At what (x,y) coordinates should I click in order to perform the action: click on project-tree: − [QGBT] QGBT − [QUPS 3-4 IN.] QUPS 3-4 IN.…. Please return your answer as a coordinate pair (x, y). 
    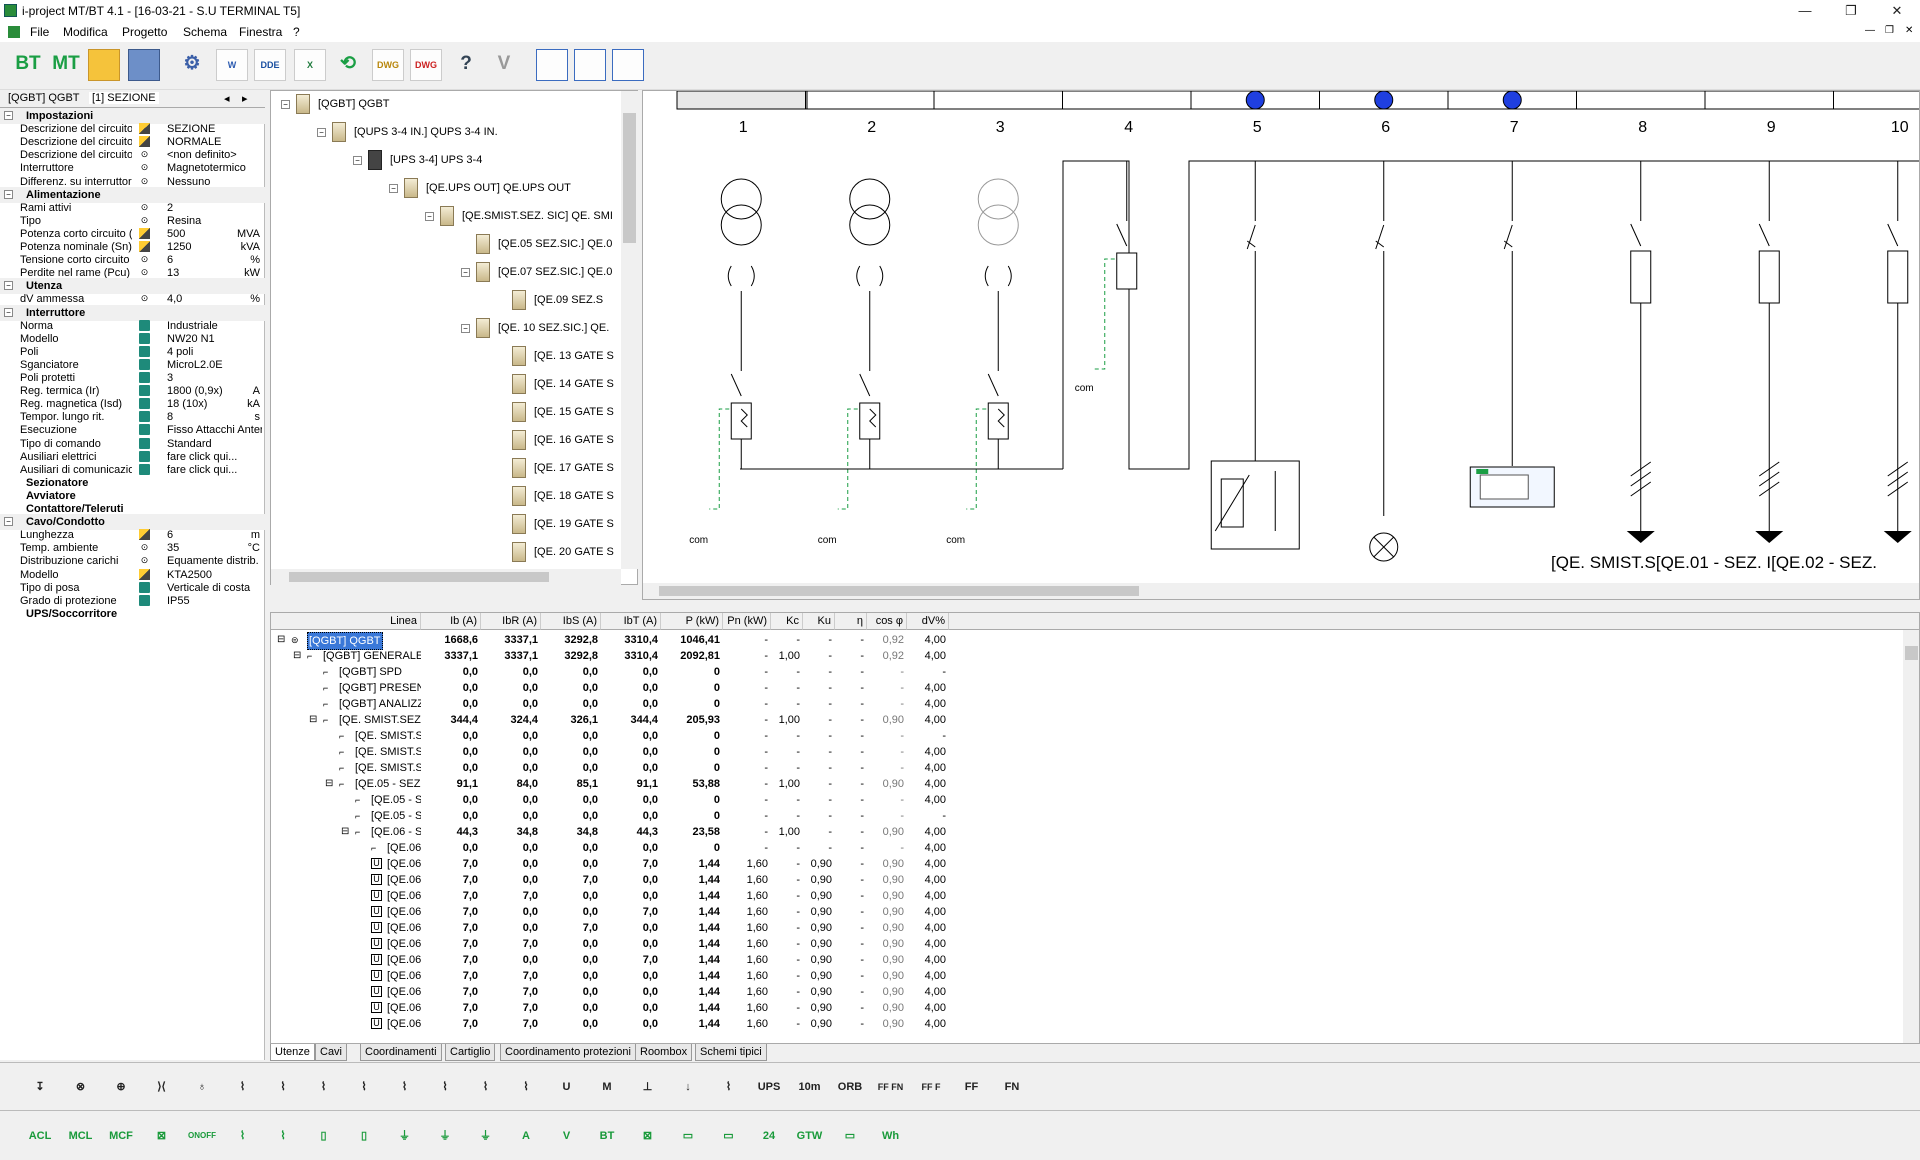
    Looking at the image, I should click on (454, 337).